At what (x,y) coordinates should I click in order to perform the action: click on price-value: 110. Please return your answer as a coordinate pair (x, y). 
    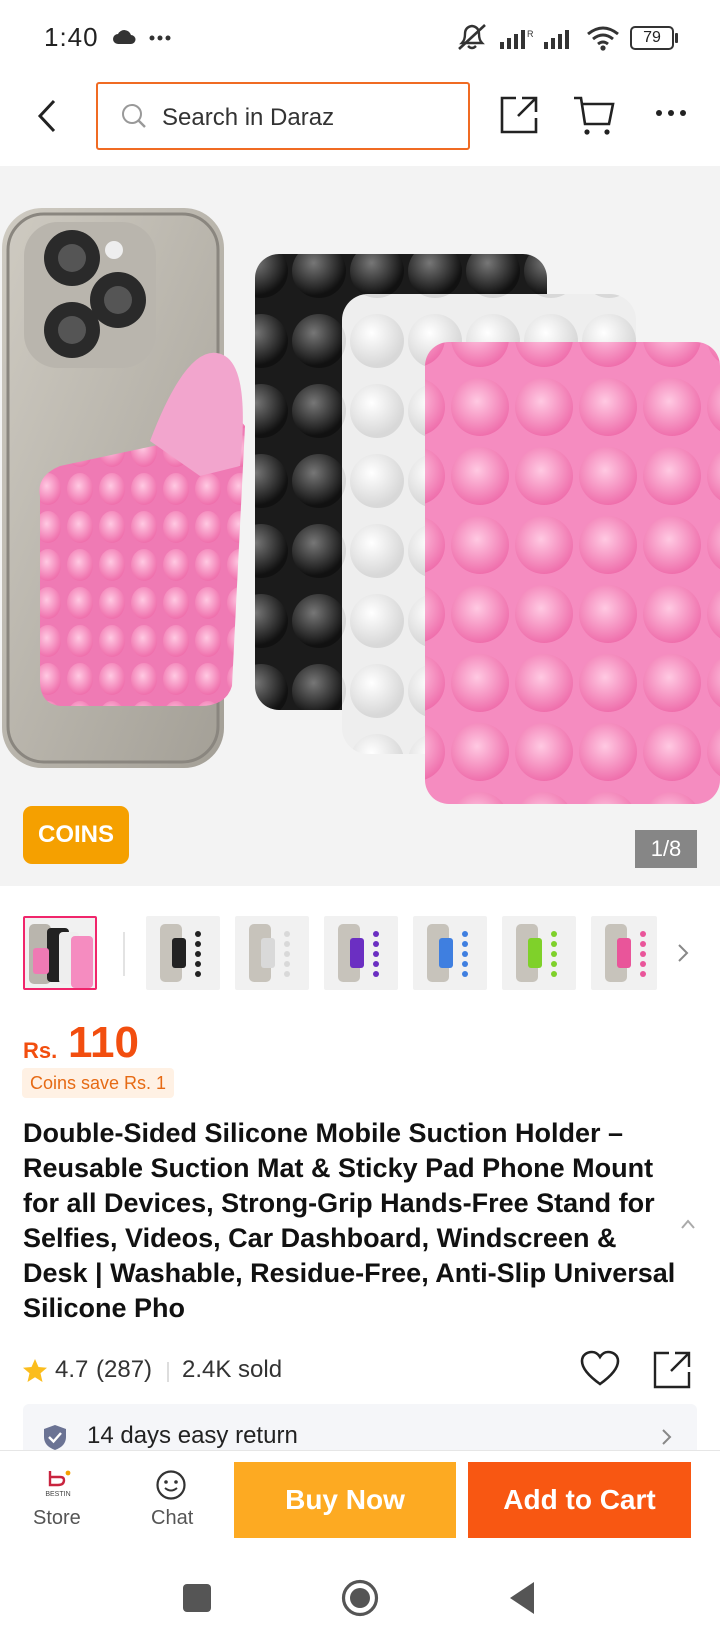
    Looking at the image, I should click on (103, 1042).